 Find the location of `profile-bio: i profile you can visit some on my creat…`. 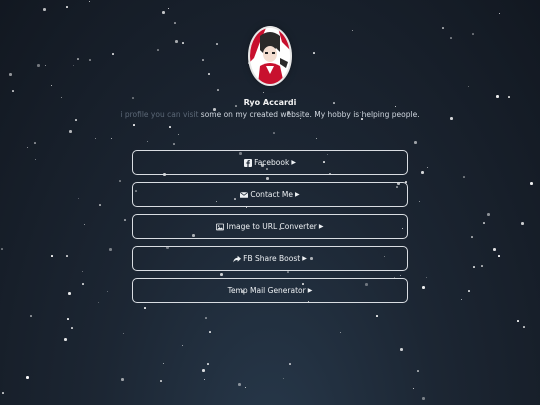

profile-bio: i profile you can visit some on my creat… is located at coordinates (270, 114).